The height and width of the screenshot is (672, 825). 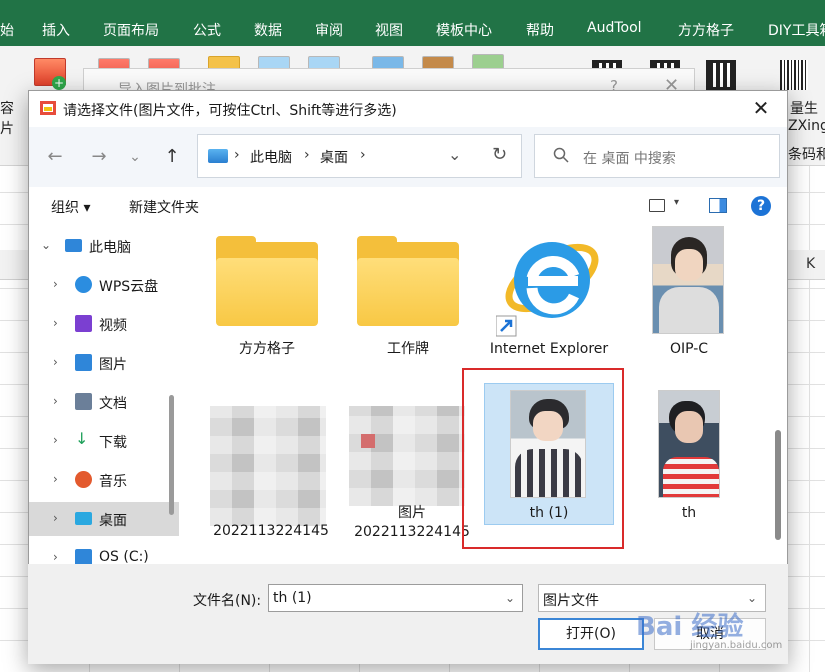 I want to click on back-arrow-icon: ←, so click(x=55, y=157).